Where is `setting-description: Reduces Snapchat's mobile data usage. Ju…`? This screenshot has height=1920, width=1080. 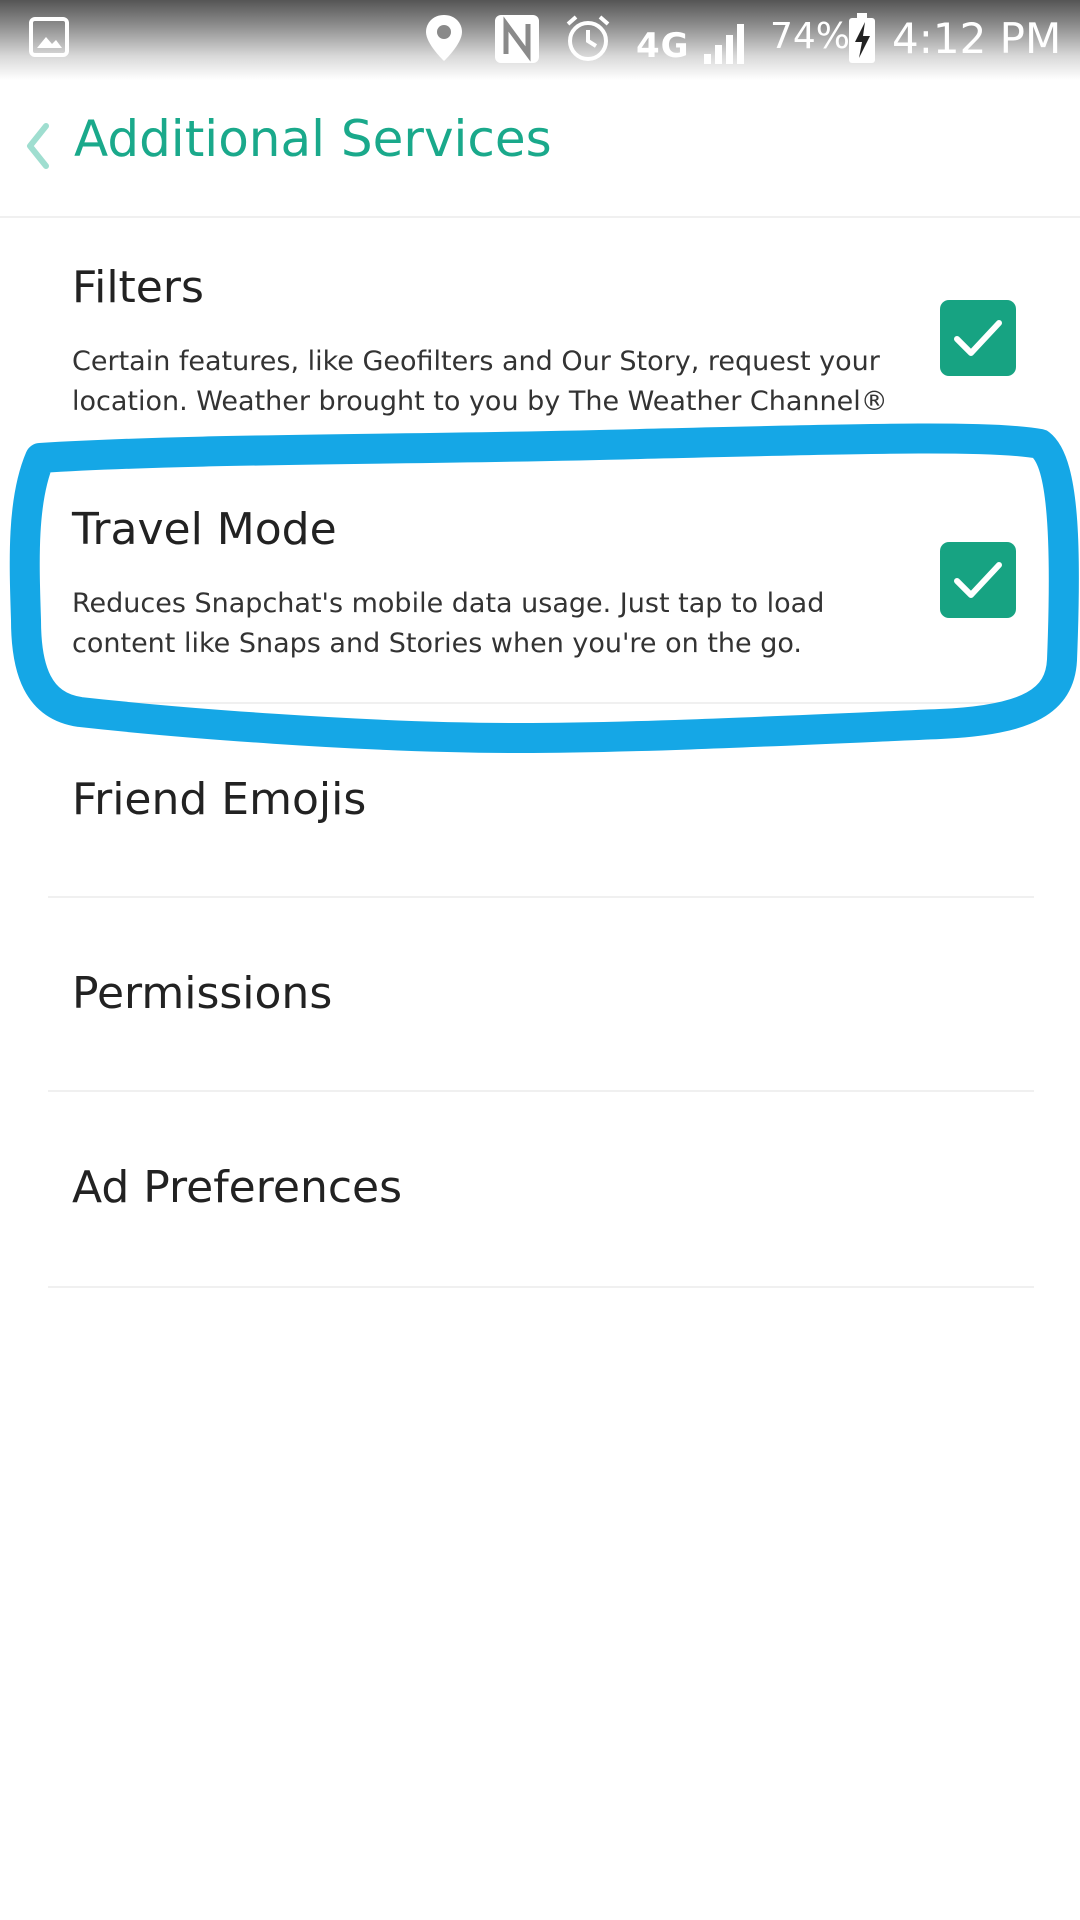 setting-description: Reduces Snapchat's mobile data usage. Ju… is located at coordinates (448, 623).